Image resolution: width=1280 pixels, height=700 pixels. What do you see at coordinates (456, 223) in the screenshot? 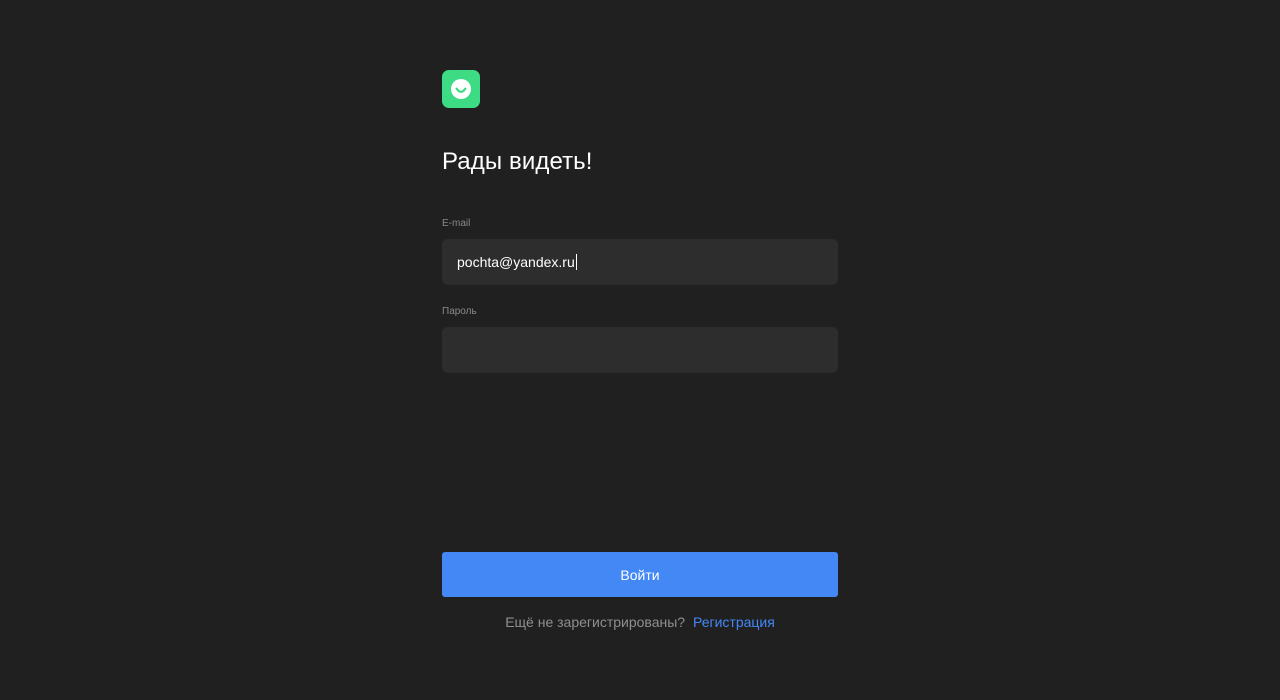
I see `email-label: E-mail` at bounding box center [456, 223].